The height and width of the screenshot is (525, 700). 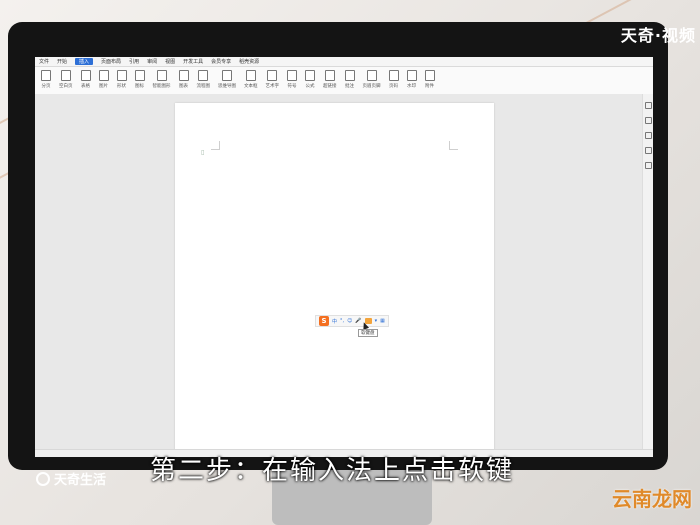 What do you see at coordinates (658, 35) in the screenshot?
I see `brand-watermark: 天奇·视频` at bounding box center [658, 35].